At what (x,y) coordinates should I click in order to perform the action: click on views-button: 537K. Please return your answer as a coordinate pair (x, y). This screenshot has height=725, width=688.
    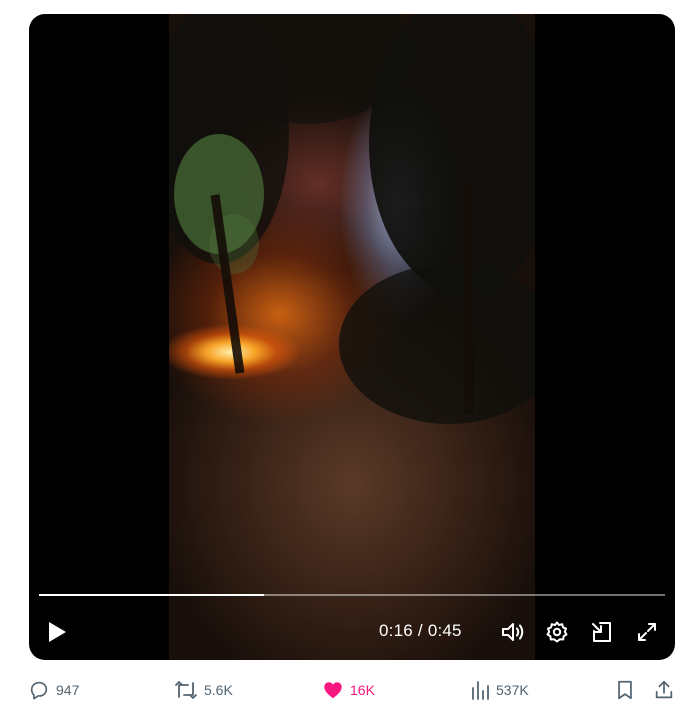
    Looking at the image, I should click on (499, 690).